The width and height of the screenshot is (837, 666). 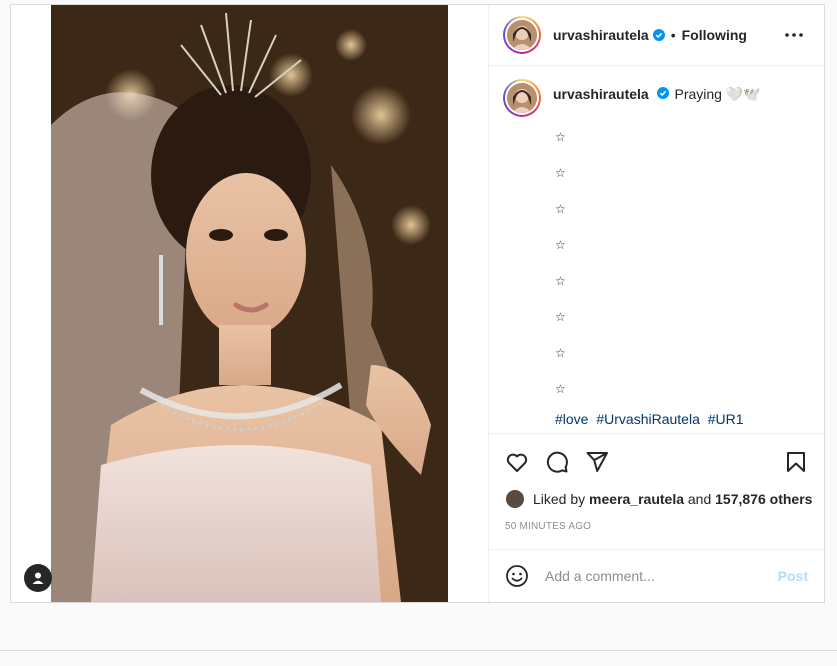 I want to click on emoji-picker-button, so click(x=517, y=576).